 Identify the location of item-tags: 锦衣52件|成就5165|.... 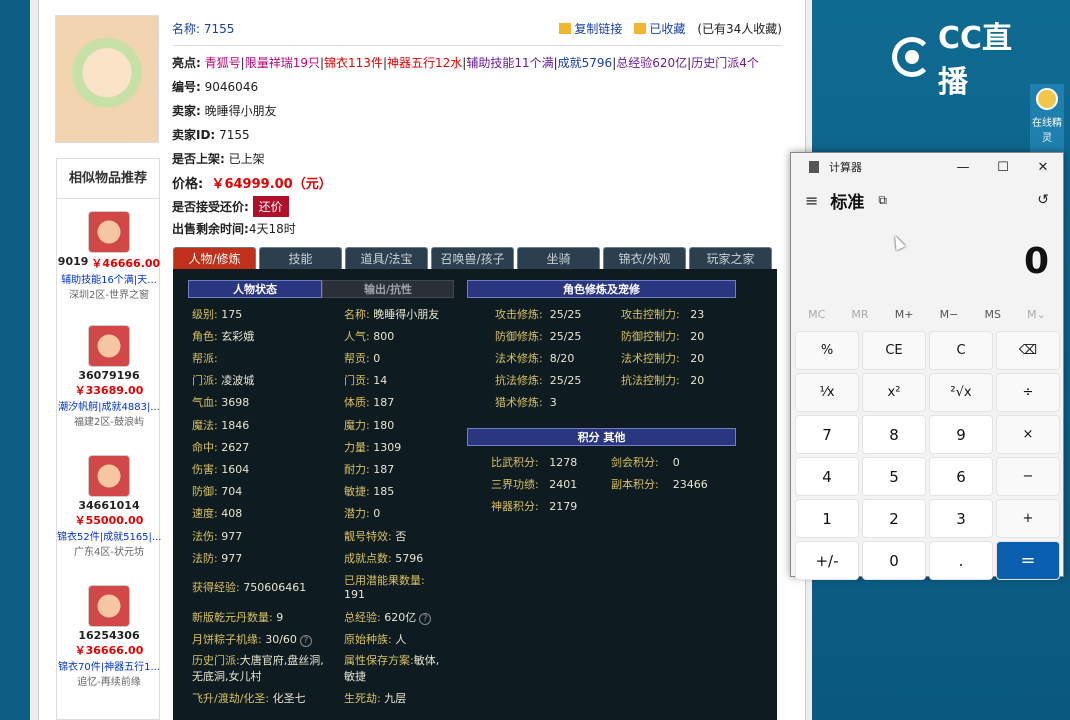
(109, 535).